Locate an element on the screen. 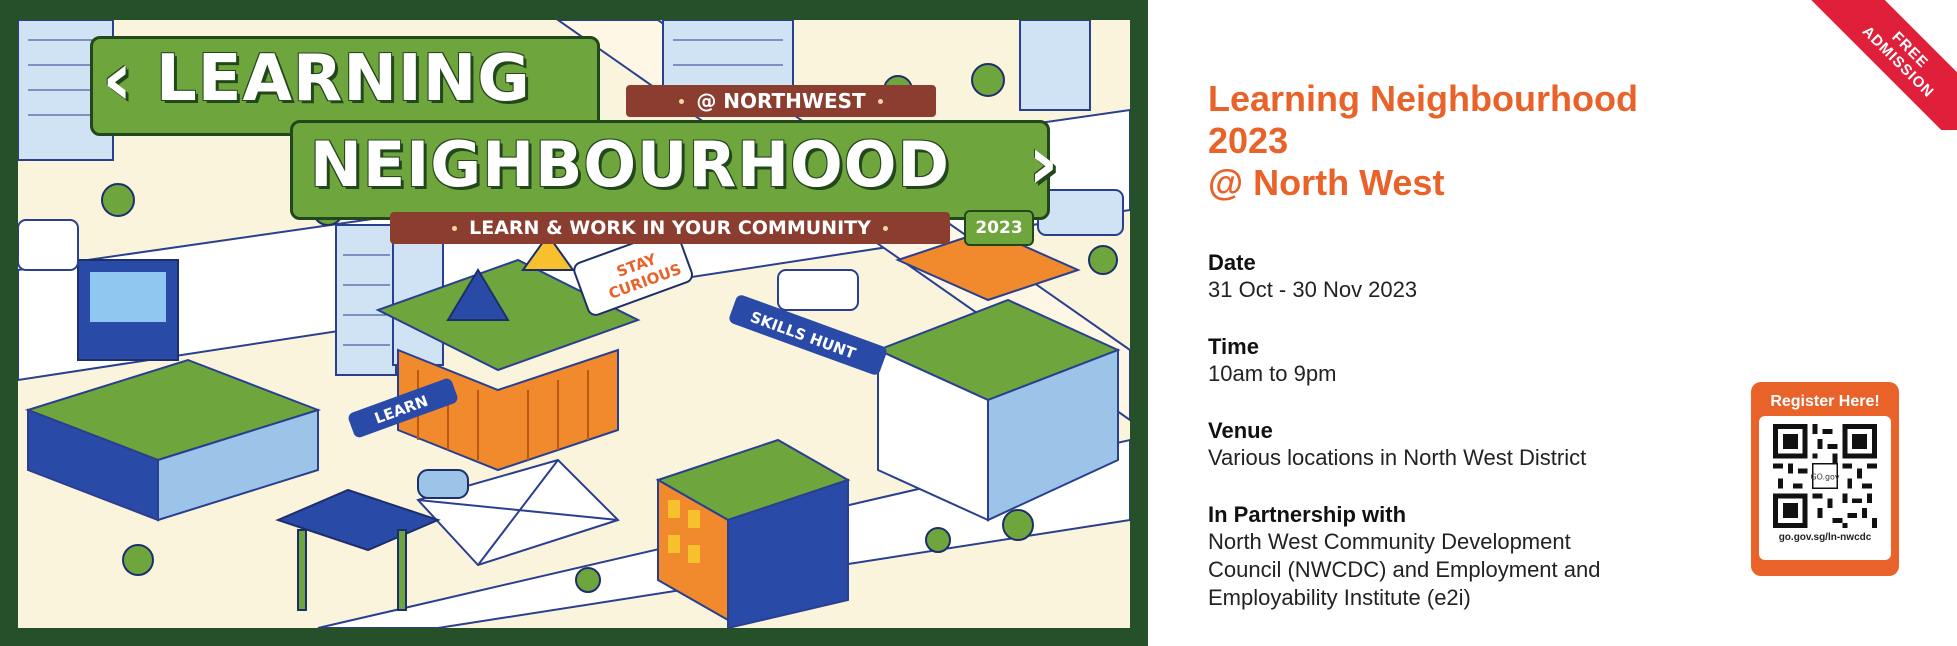 This screenshot has width=1957, height=646. partnership-label: In Partnership with is located at coordinates (1307, 514).